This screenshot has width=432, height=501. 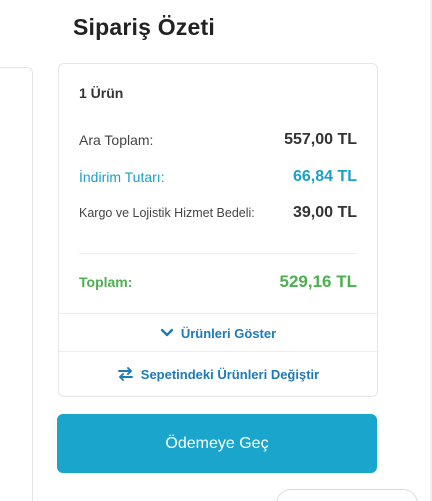 What do you see at coordinates (122, 177) in the screenshot?
I see `discount-label: İndirim Tutarı:` at bounding box center [122, 177].